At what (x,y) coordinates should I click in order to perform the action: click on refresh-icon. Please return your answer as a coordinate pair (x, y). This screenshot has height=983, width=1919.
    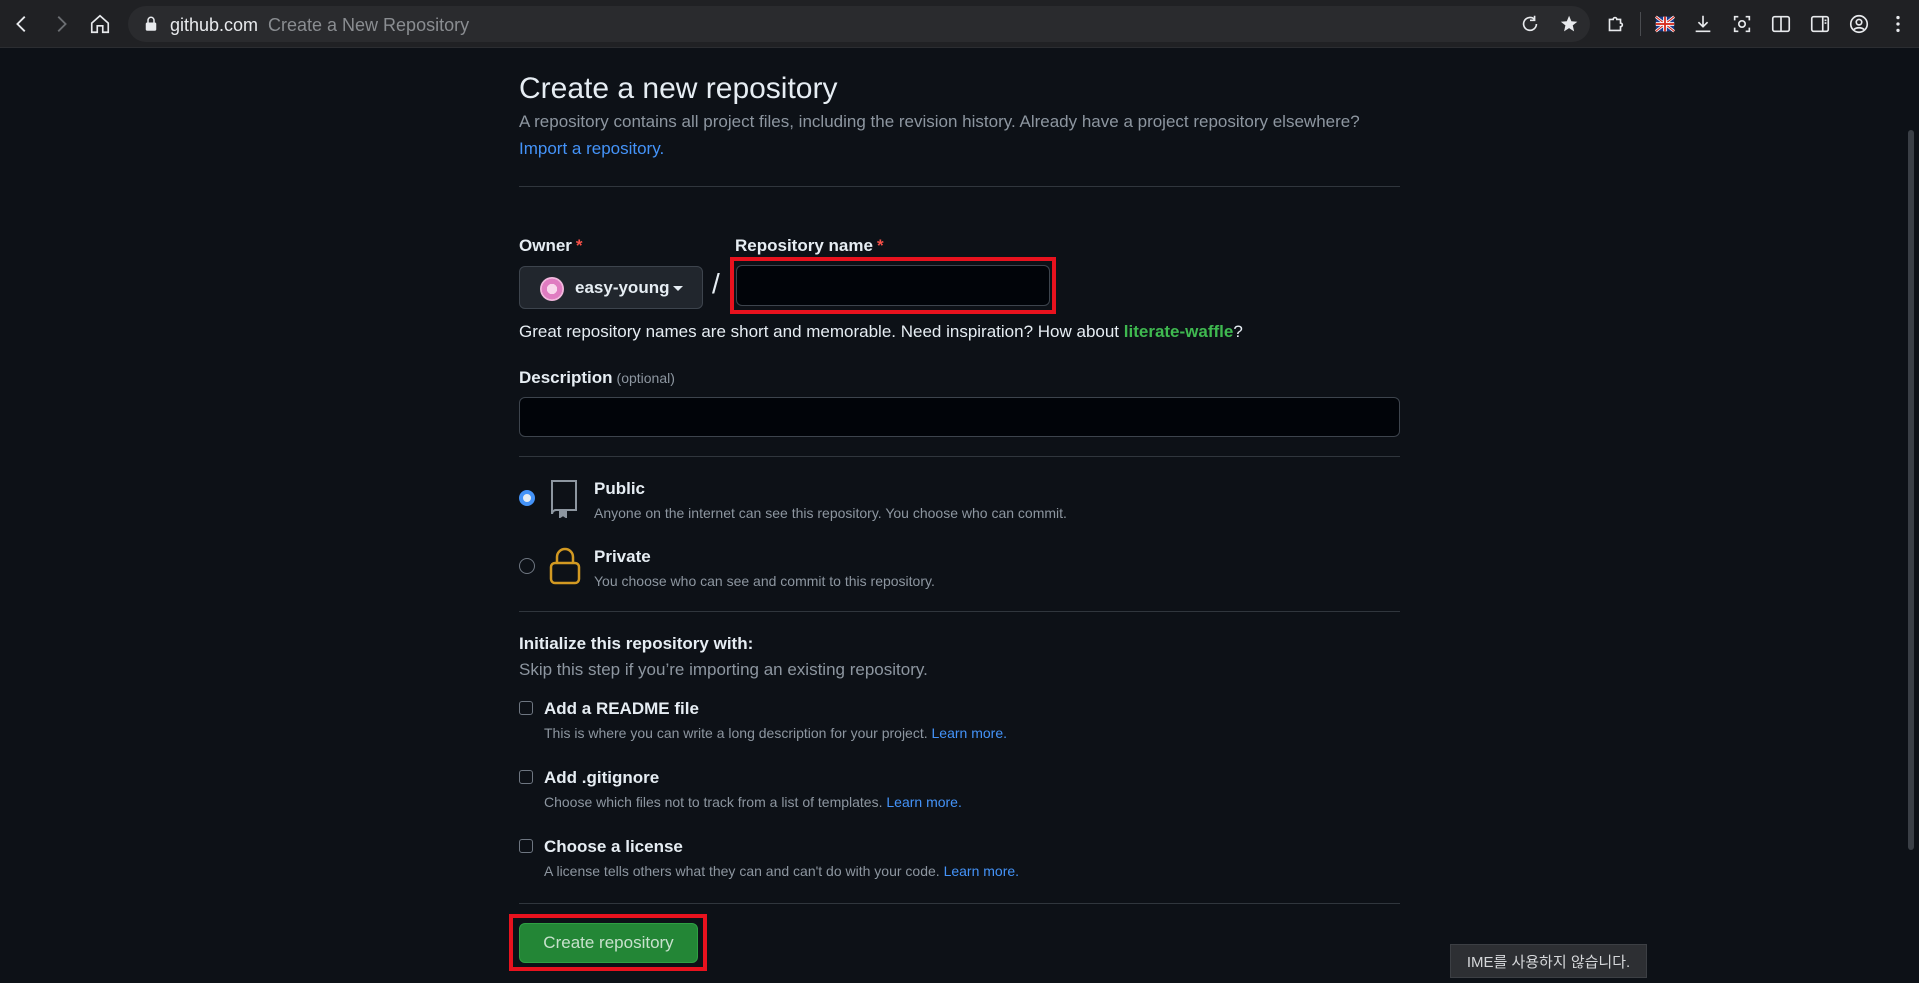
    Looking at the image, I should click on (1530, 23).